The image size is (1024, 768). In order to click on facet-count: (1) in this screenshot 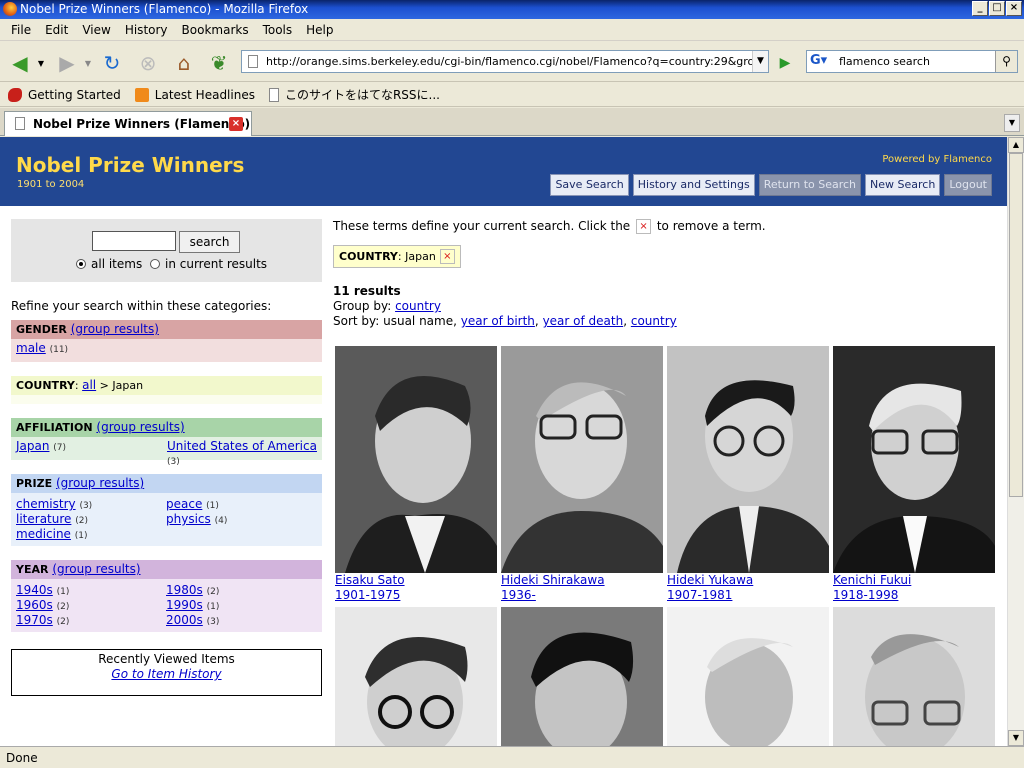, I will do `click(212, 506)`.